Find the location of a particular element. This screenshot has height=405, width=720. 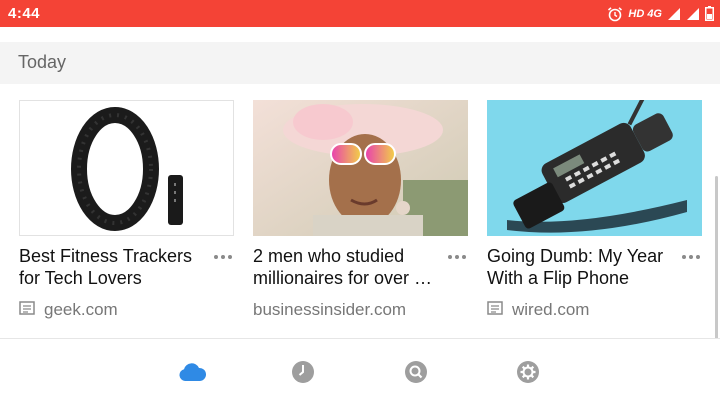

status-time: 4:44 is located at coordinates (24, 13).